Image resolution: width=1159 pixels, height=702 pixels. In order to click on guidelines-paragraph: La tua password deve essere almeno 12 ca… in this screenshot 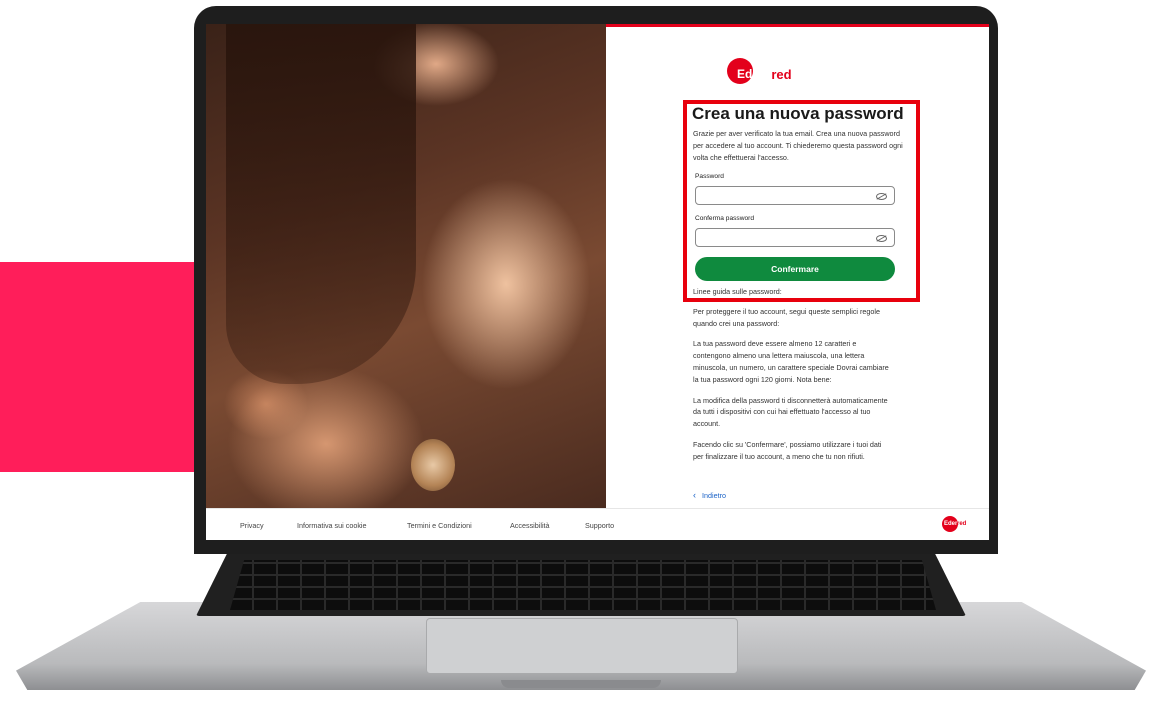, I will do `click(791, 361)`.